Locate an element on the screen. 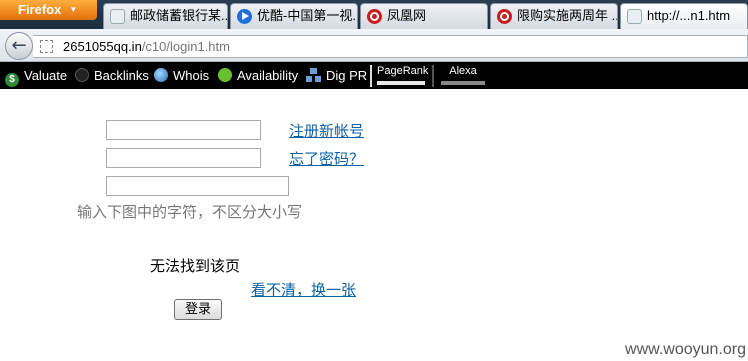 Image resolution: width=748 pixels, height=361 pixels. browser-tab-3: 凤凰网 is located at coordinates (424, 16).